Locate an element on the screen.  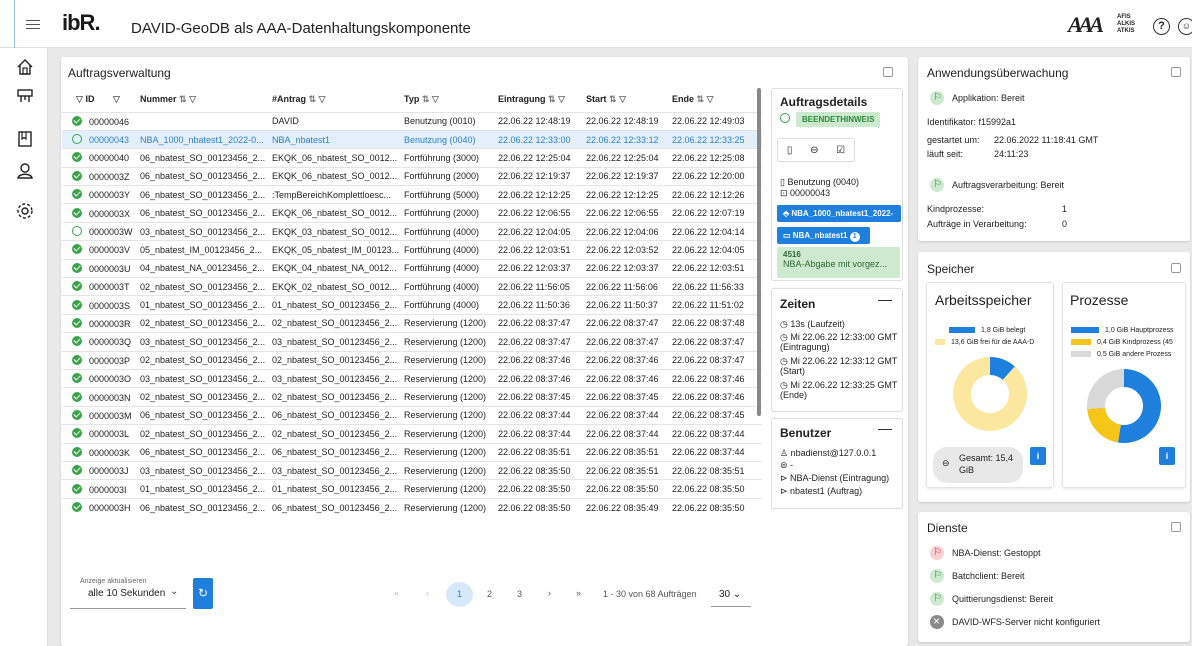
user-circle-icon: ☺ is located at coordinates (1185, 26).